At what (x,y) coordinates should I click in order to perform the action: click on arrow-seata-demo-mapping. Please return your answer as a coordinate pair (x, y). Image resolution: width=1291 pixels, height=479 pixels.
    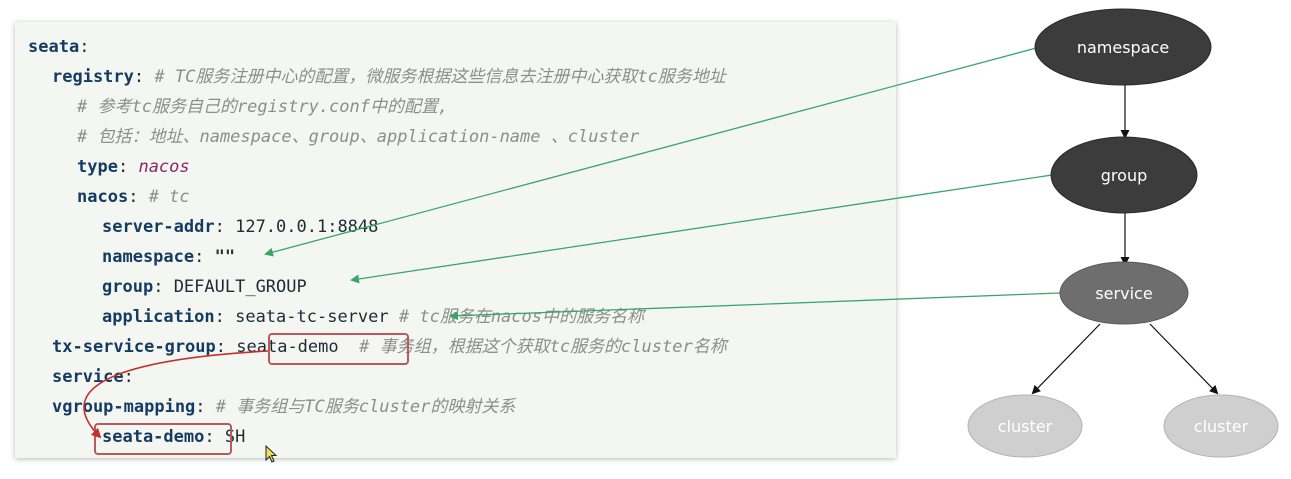
    Looking at the image, I should click on (176, 394).